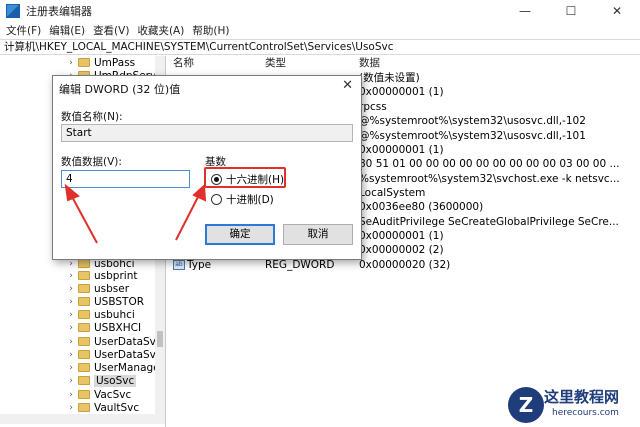 The width and height of the screenshot is (640, 427). Describe the element at coordinates (115, 354) in the screenshot. I see `tree-item-userdatasvc-4: › UserDataSvc_4` at that location.